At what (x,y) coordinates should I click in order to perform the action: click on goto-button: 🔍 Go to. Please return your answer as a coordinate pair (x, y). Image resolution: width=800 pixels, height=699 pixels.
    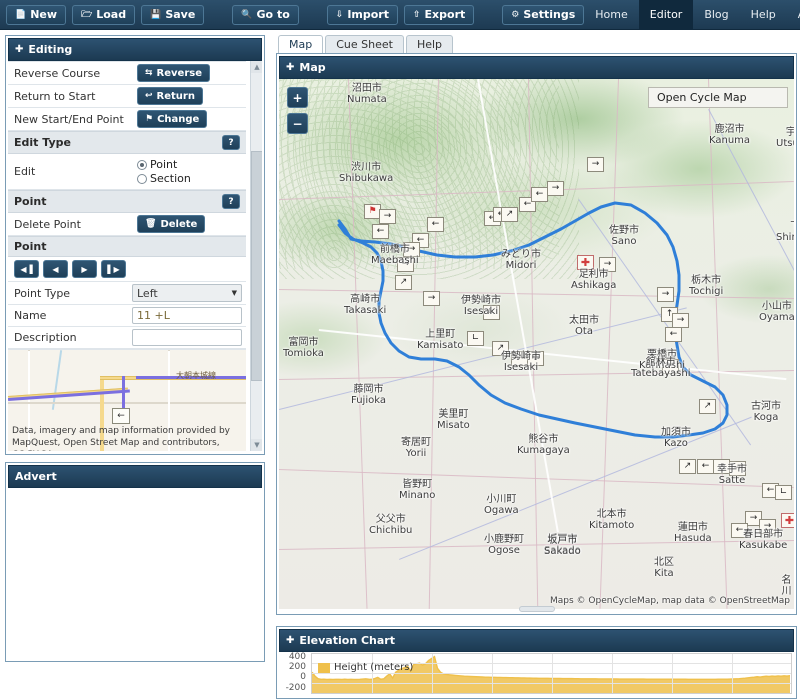
    Looking at the image, I should click on (265, 14).